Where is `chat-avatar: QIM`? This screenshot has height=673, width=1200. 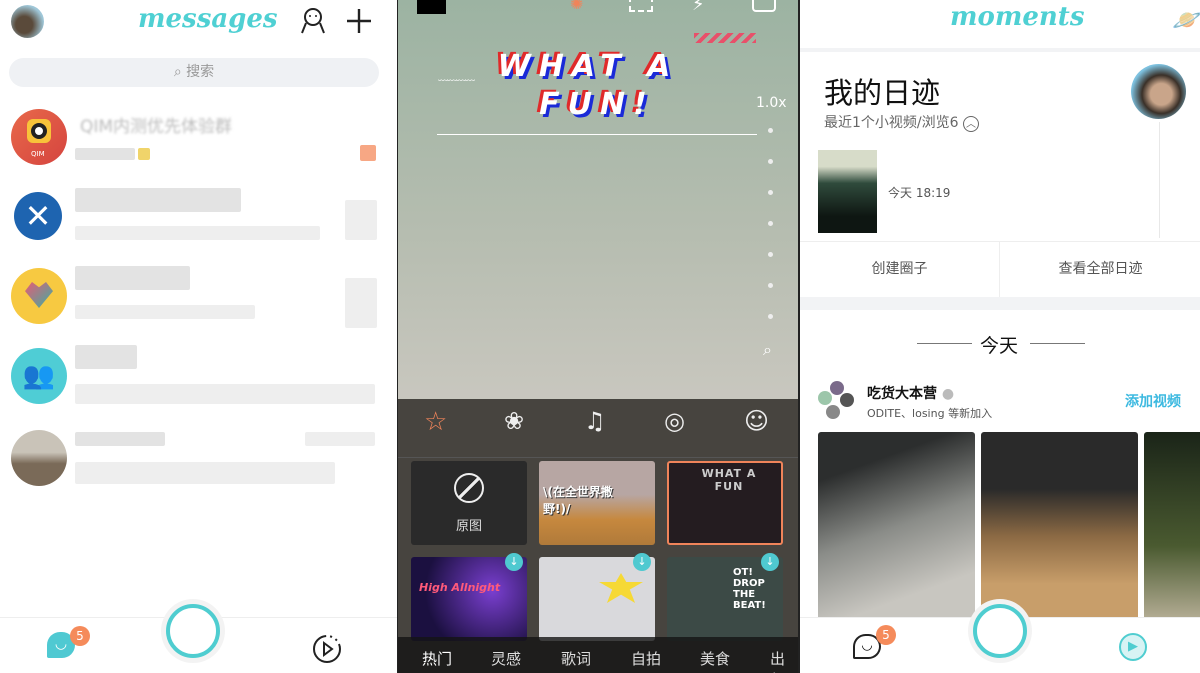 chat-avatar: QIM is located at coordinates (39, 137).